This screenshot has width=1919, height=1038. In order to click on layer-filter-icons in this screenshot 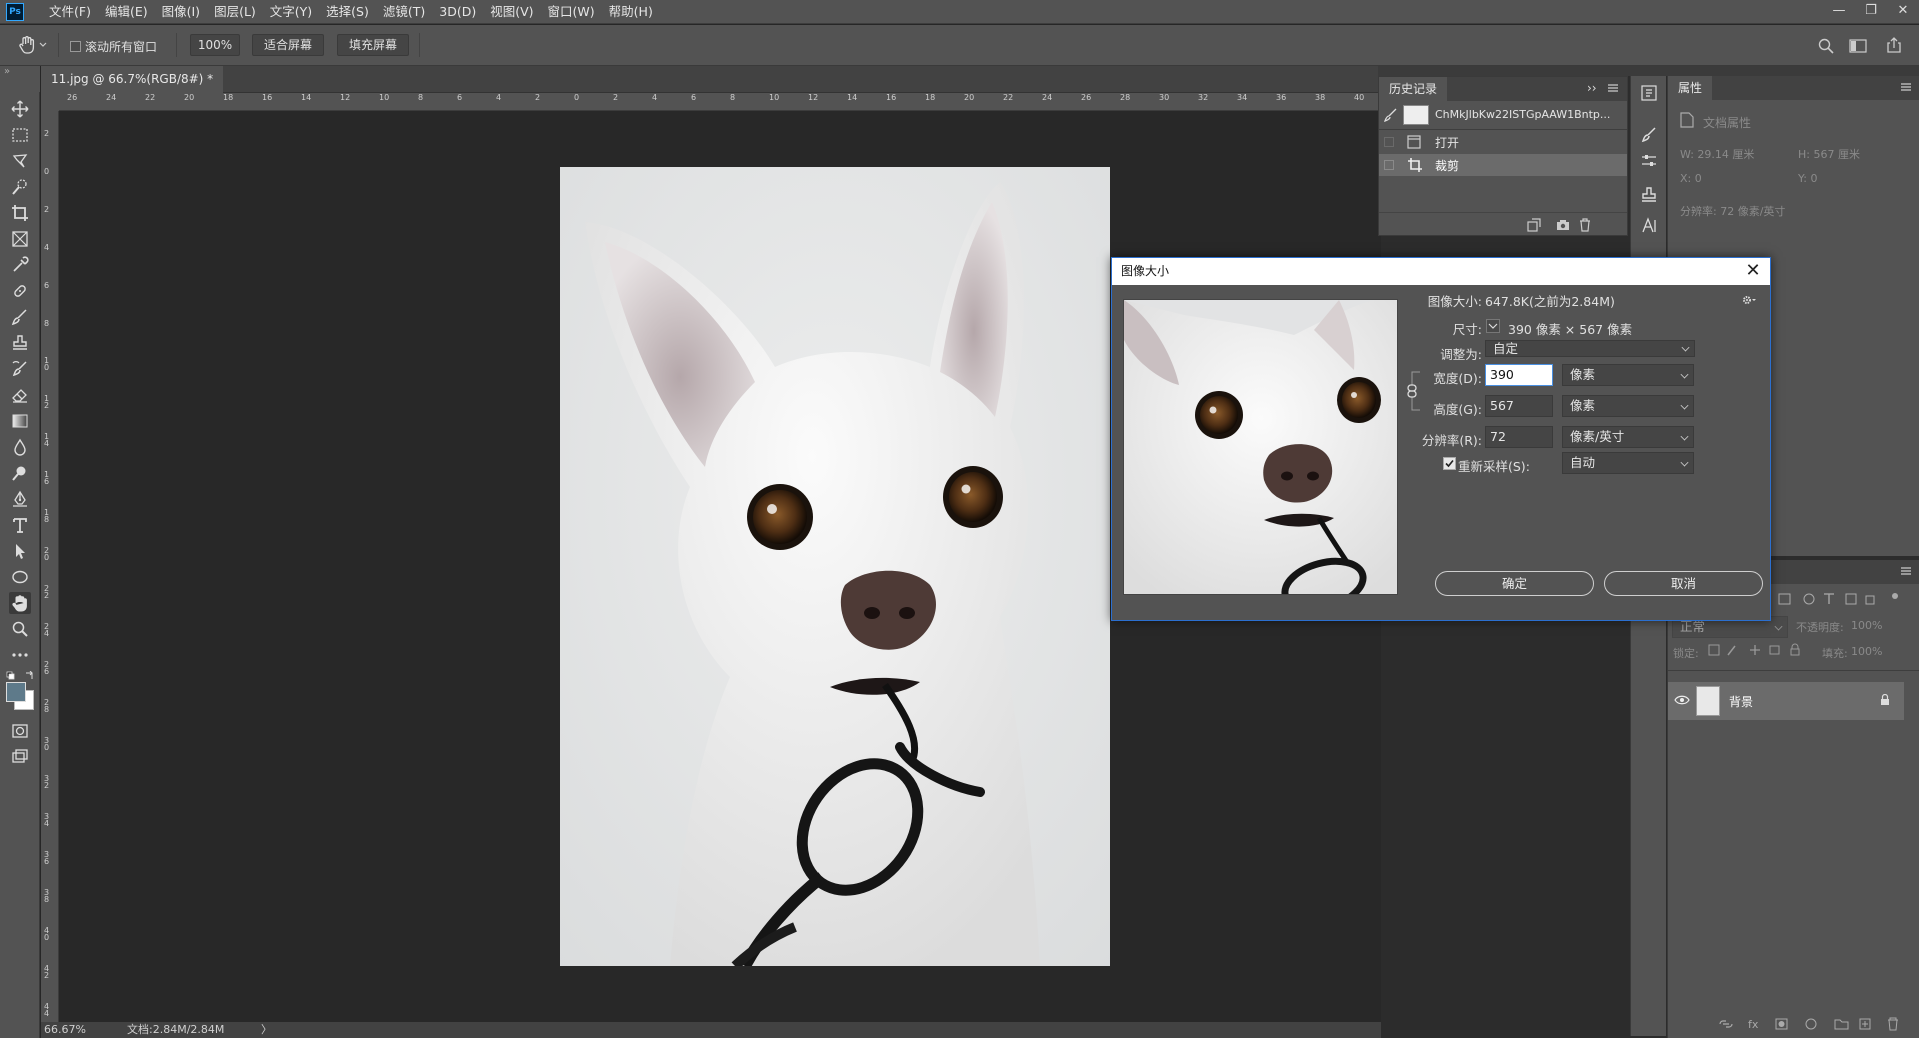, I will do `click(1843, 599)`.